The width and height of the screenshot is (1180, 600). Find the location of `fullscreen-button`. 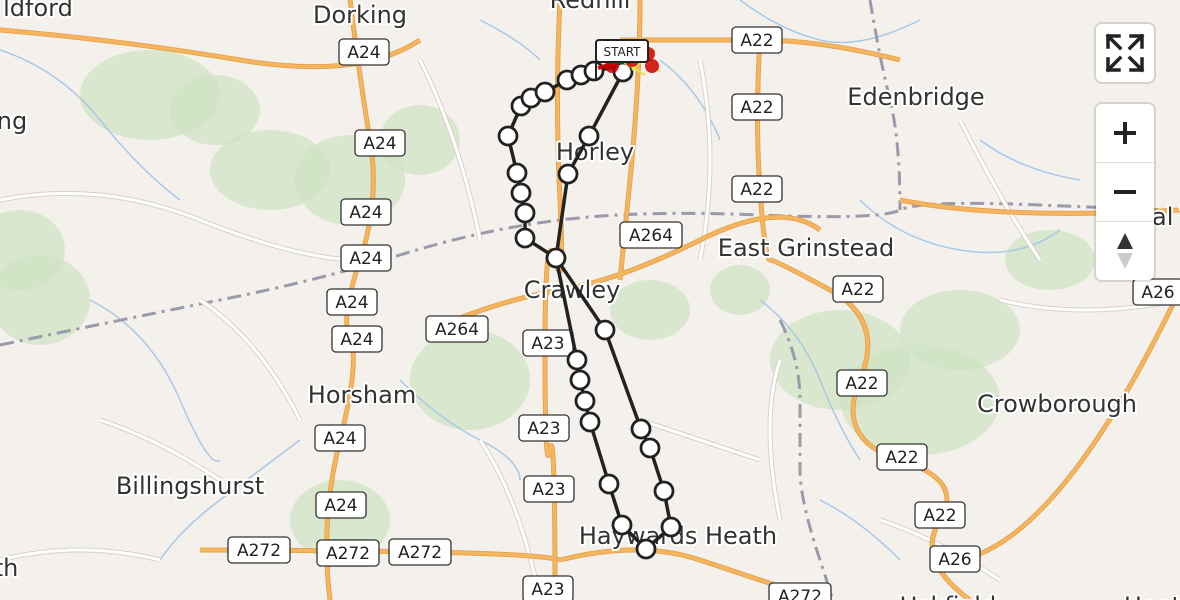

fullscreen-button is located at coordinates (1125, 53).